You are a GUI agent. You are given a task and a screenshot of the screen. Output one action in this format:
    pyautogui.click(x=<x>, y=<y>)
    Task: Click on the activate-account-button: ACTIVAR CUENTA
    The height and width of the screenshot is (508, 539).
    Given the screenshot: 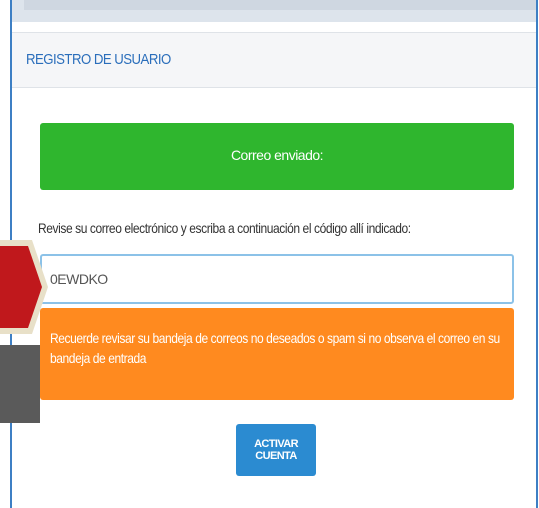 What is the action you would take?
    pyautogui.click(x=276, y=450)
    